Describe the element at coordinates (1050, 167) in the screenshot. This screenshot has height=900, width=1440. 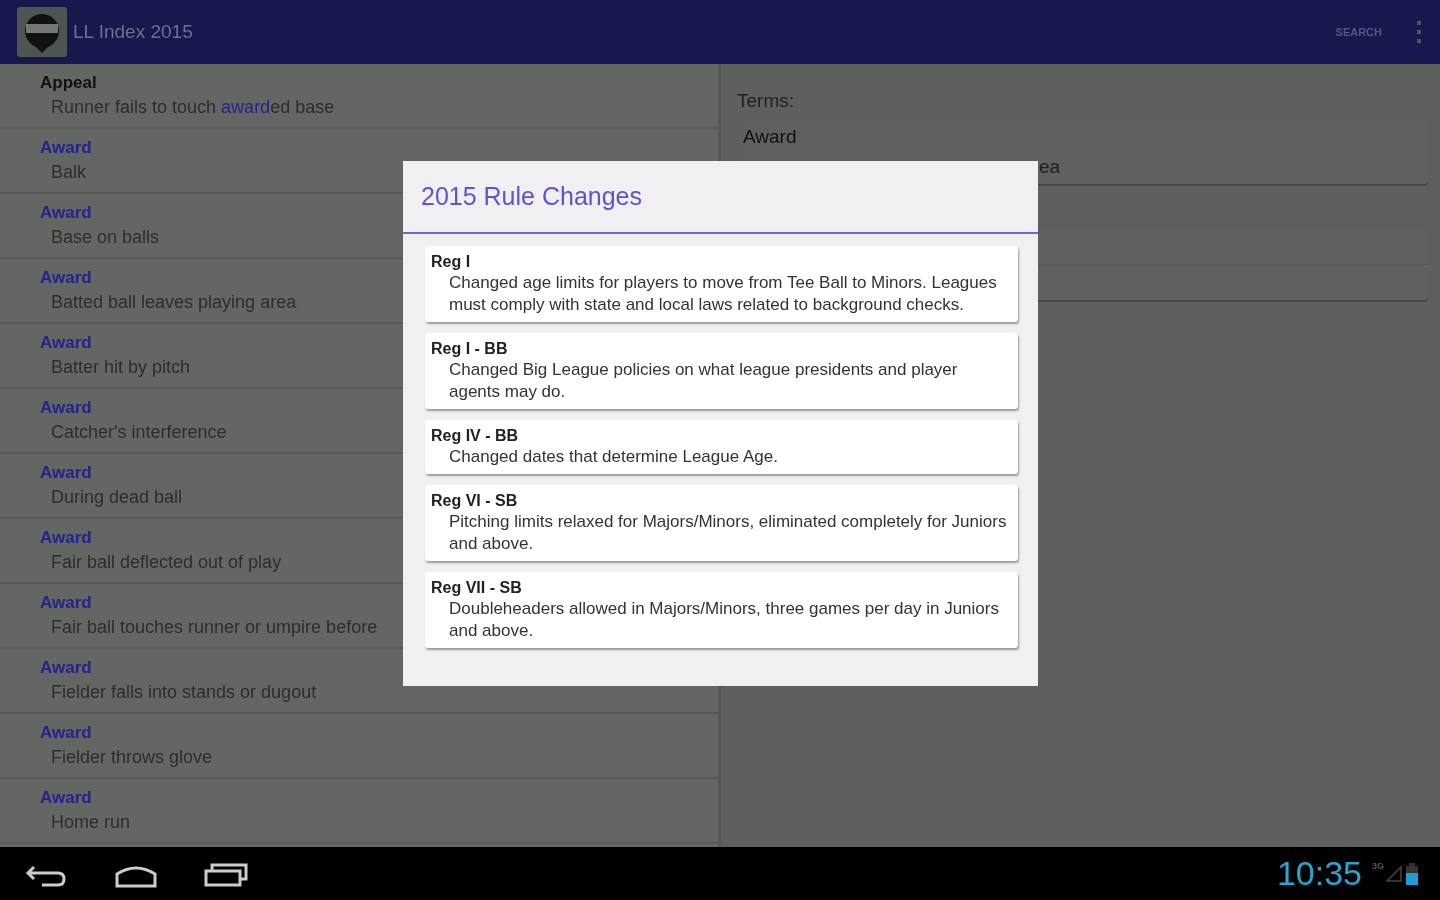
I see `term-text: ea` at that location.